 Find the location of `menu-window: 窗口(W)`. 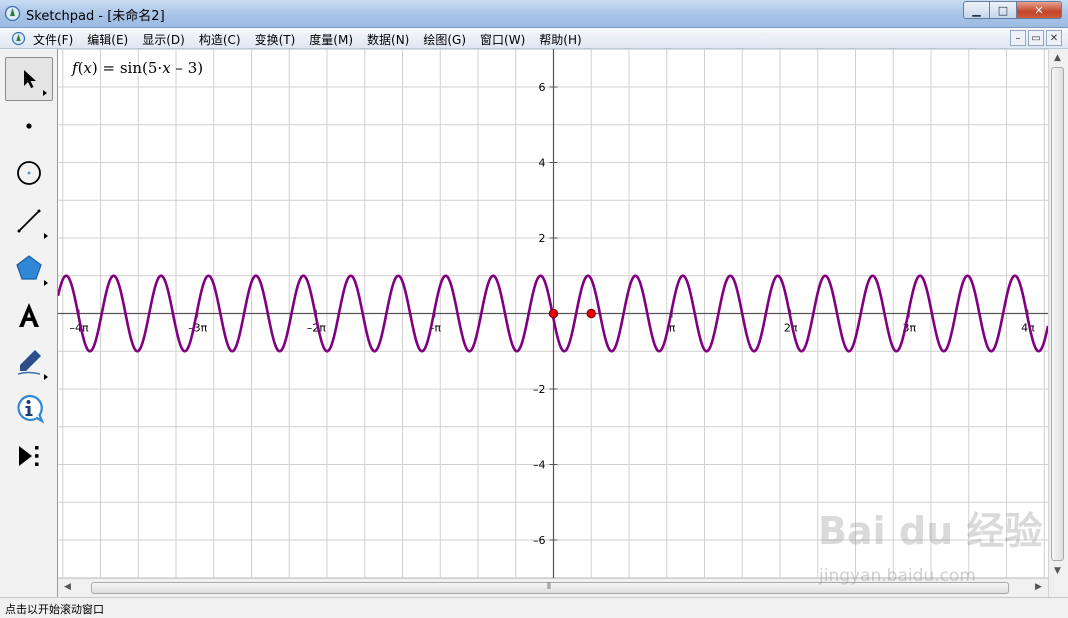

menu-window: 窗口(W) is located at coordinates (502, 39).